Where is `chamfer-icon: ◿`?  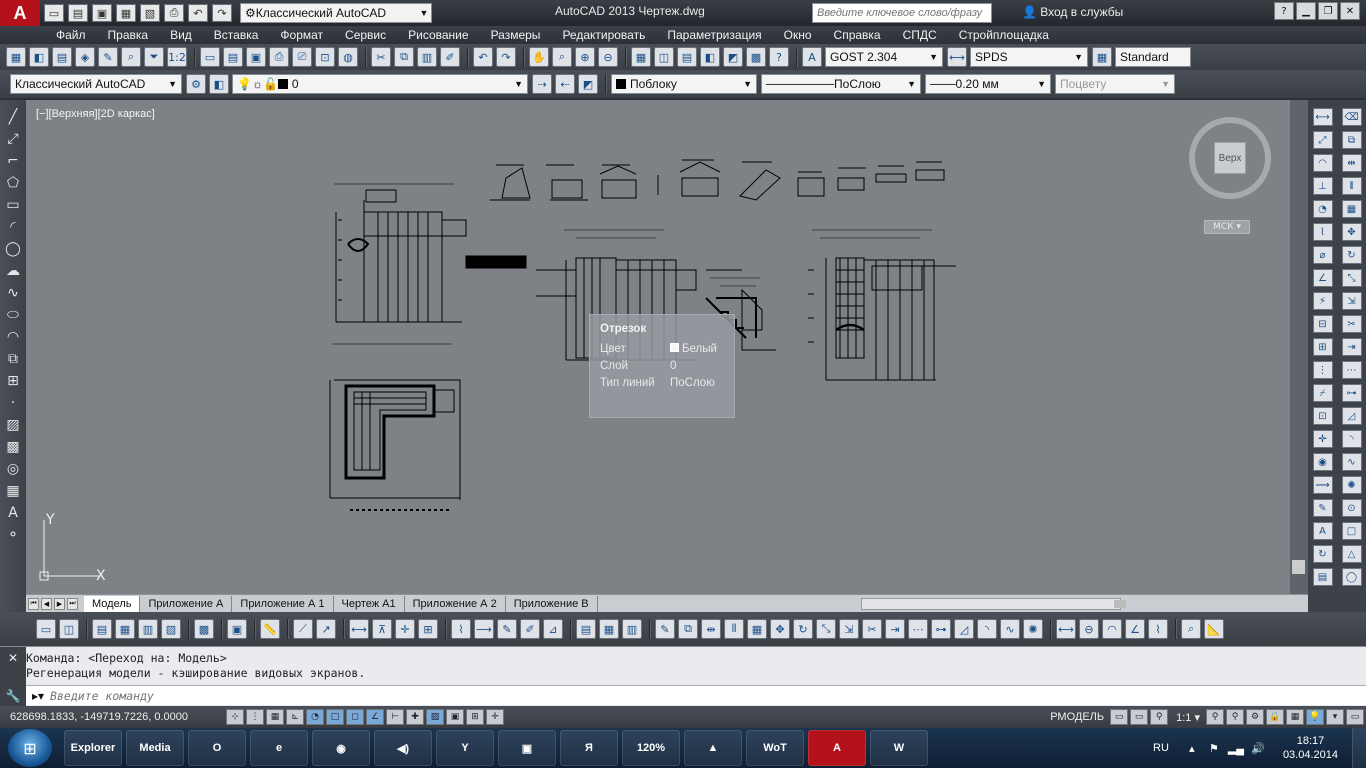 chamfer-icon: ◿ is located at coordinates (1351, 416).